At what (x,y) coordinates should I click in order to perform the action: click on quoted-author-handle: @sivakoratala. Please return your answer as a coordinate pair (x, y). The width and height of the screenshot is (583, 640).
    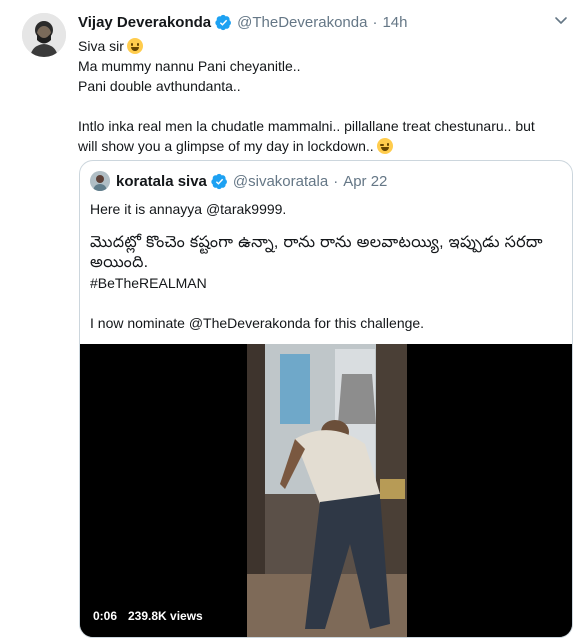
    Looking at the image, I should click on (280, 181).